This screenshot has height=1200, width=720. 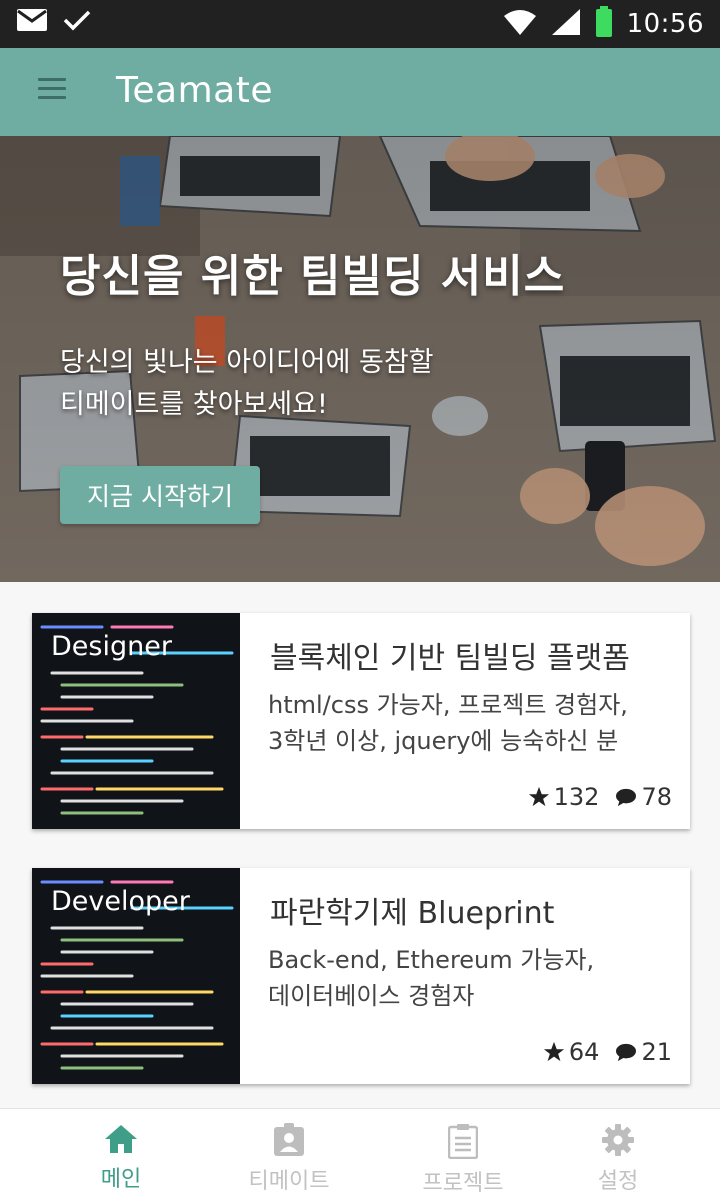 What do you see at coordinates (468, 978) in the screenshot?
I see `card-description: Back-end, Ethereum 가능자, 데이터베이스 경험자` at bounding box center [468, 978].